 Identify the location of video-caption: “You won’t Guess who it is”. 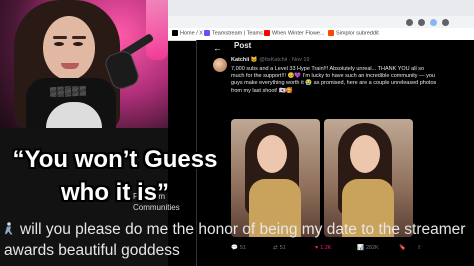
(115, 176).